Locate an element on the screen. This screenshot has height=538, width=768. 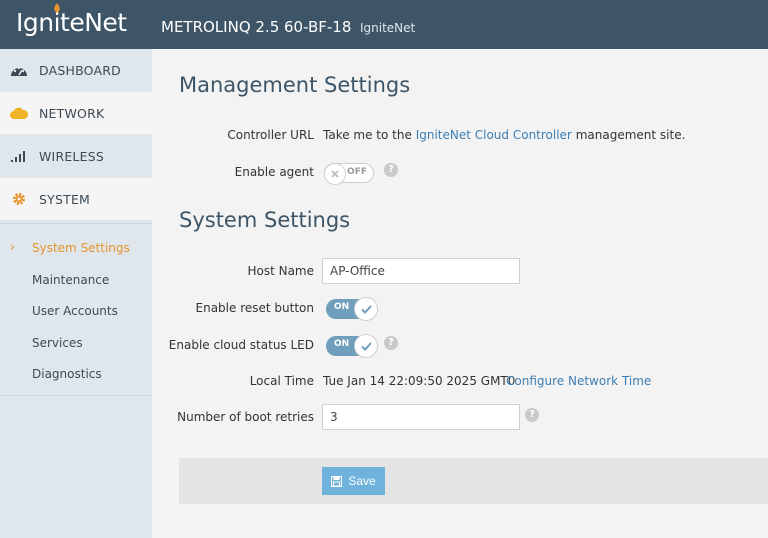
cloud-controller-link: IgniteNet Cloud Controller is located at coordinates (494, 135).